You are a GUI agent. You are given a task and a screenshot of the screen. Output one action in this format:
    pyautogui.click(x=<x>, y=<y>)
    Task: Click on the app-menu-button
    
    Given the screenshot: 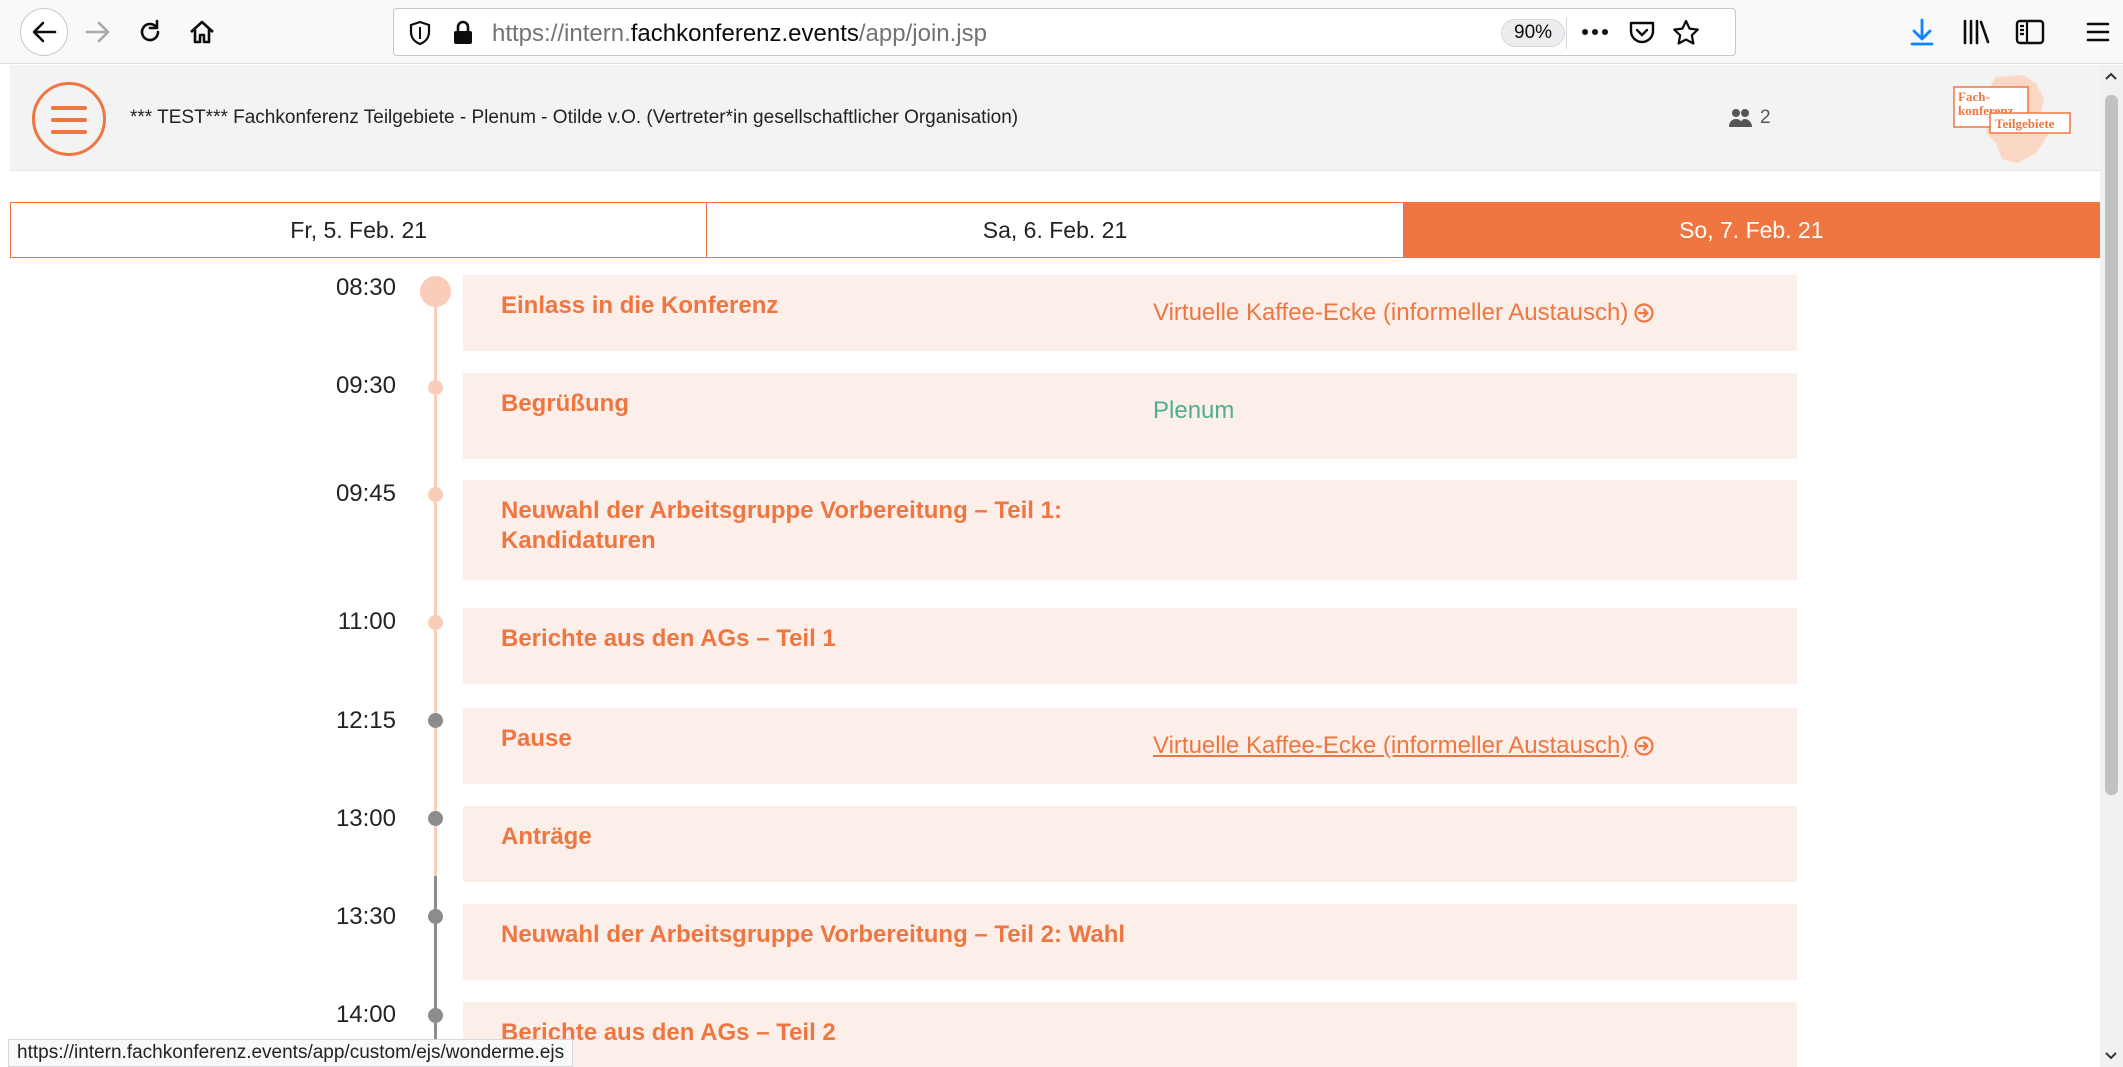 What is the action you would take?
    pyautogui.click(x=2098, y=32)
    